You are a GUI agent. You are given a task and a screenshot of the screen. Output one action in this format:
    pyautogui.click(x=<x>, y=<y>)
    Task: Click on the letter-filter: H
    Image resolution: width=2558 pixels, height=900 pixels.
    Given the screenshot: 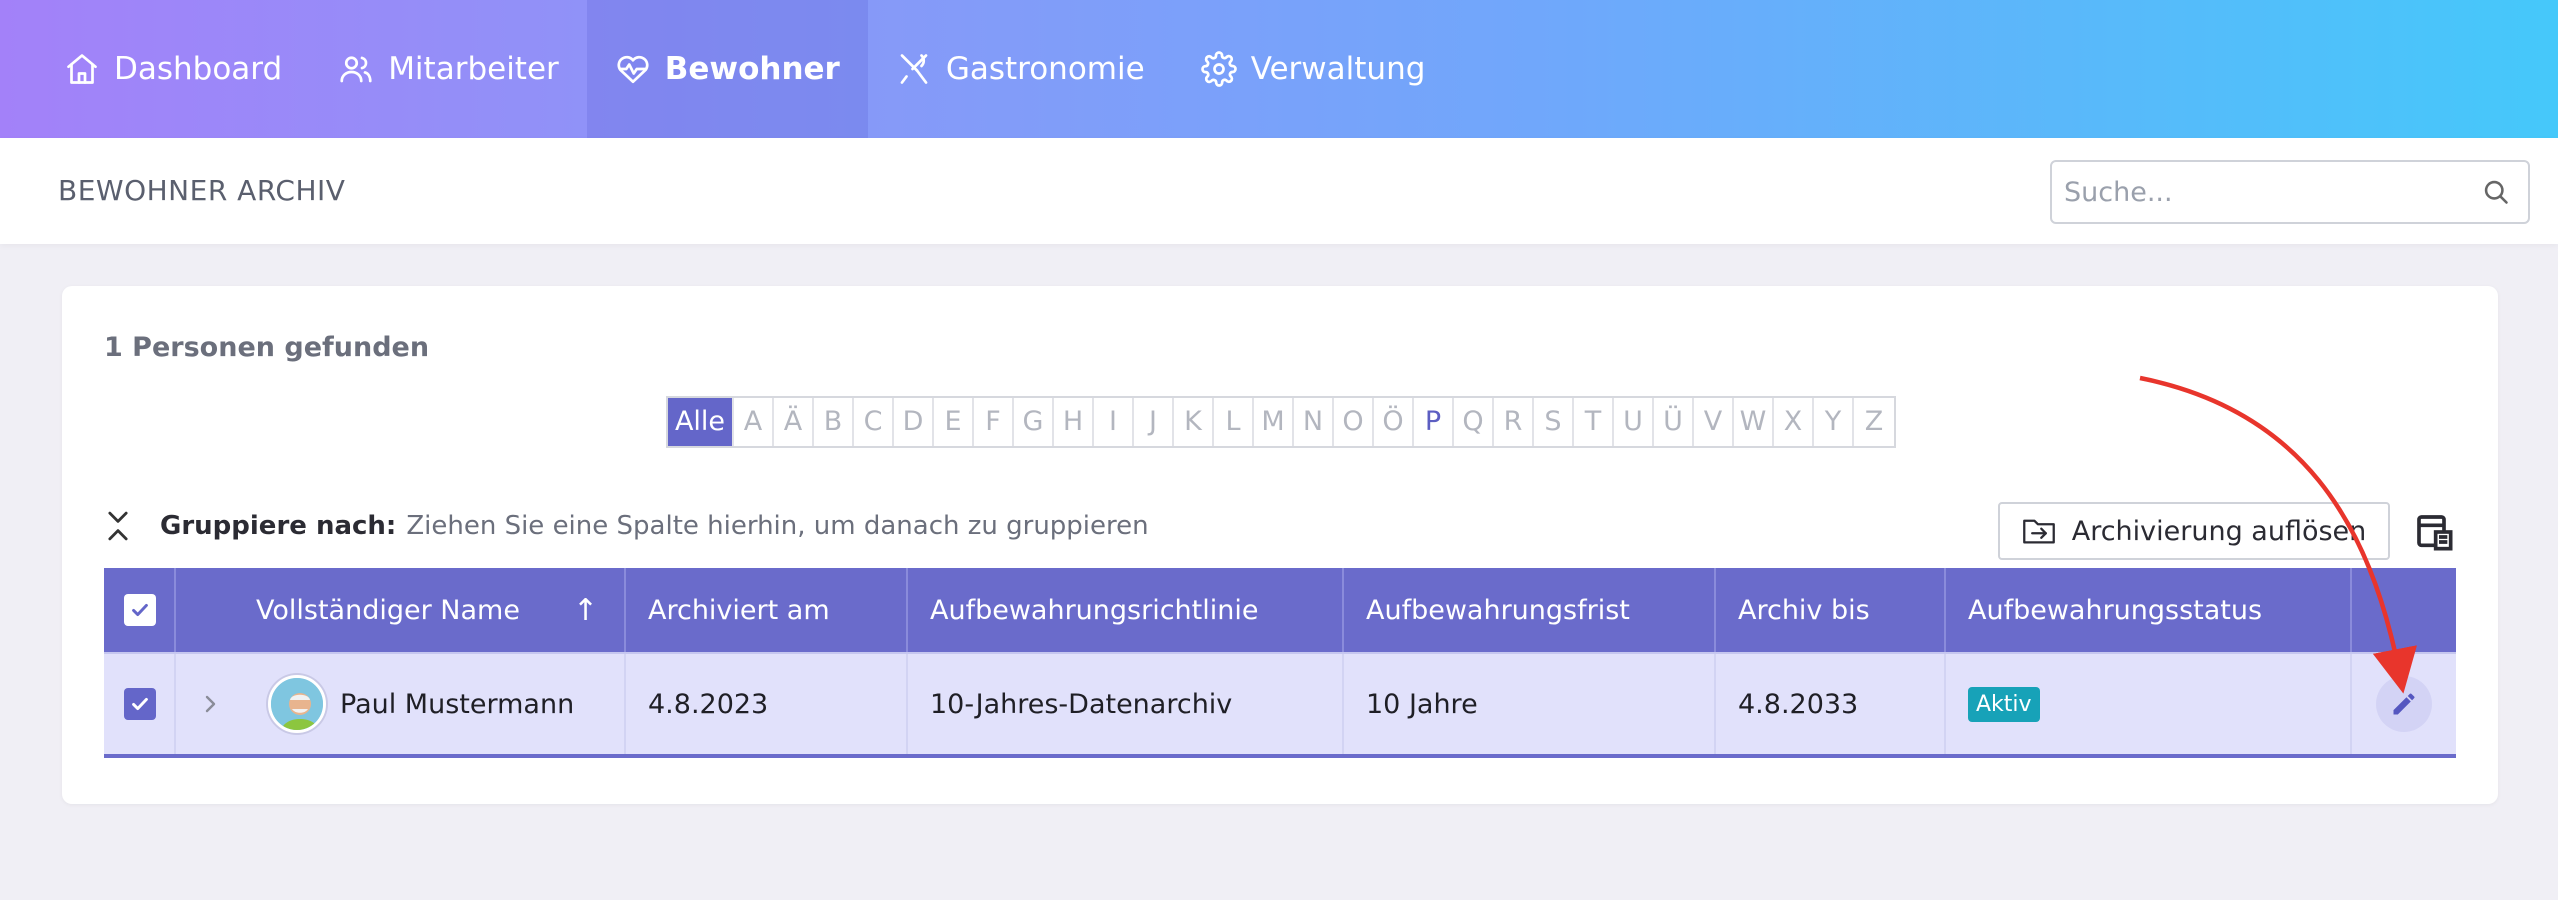 What is the action you would take?
    pyautogui.click(x=1074, y=422)
    